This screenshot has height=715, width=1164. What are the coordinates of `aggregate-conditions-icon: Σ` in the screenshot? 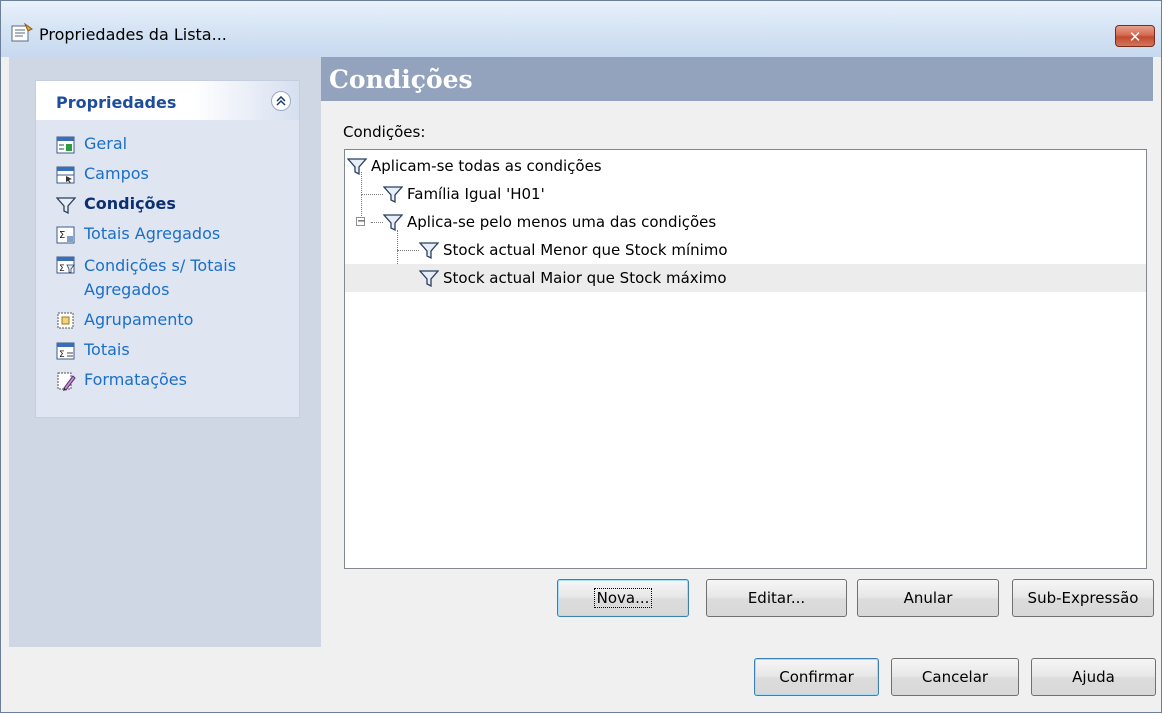 It's located at (65, 265).